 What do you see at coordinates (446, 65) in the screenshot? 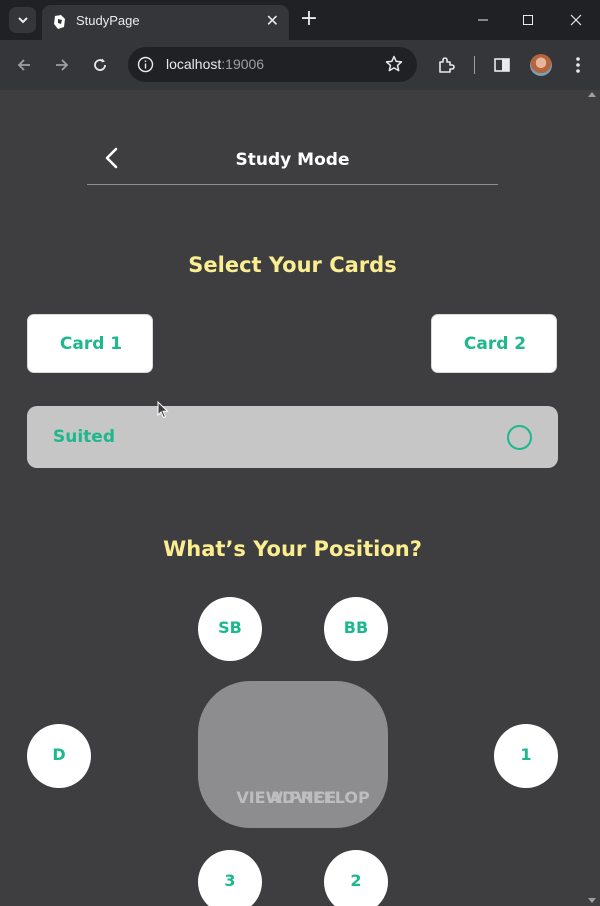
I see `extensions-icon` at bounding box center [446, 65].